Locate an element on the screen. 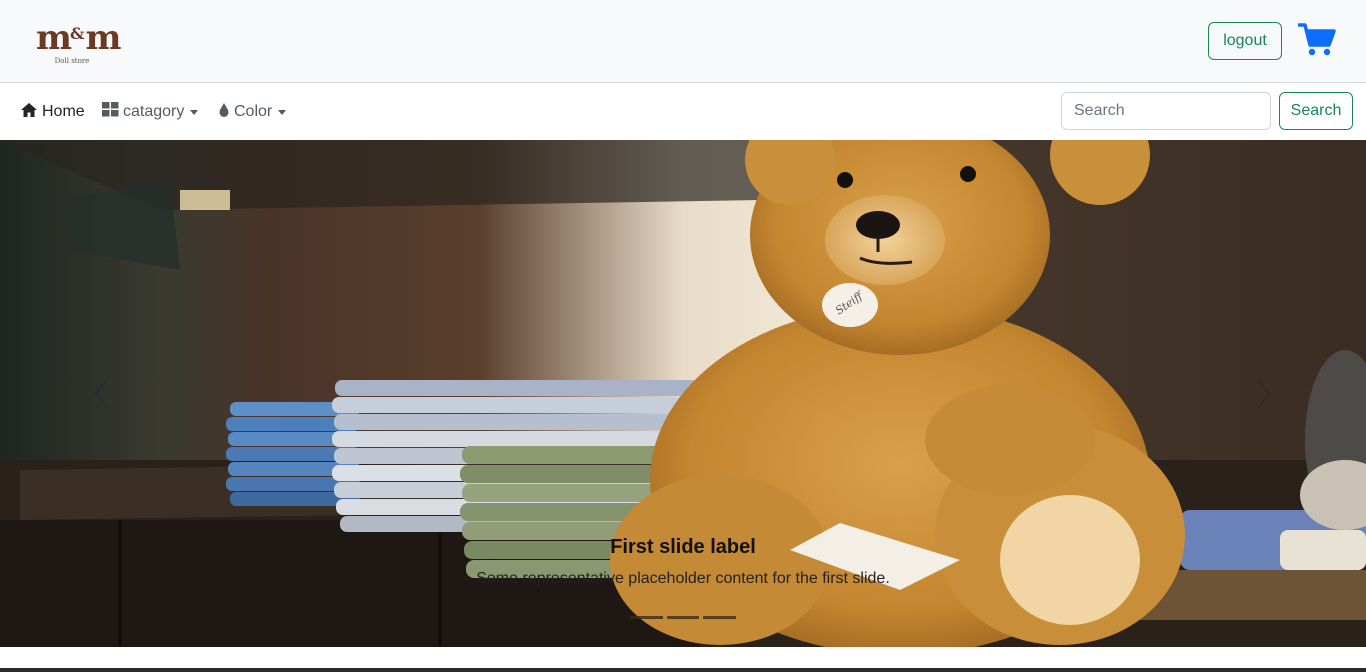 The height and width of the screenshot is (672, 1366). carousel-indicators is located at coordinates (683, 619).